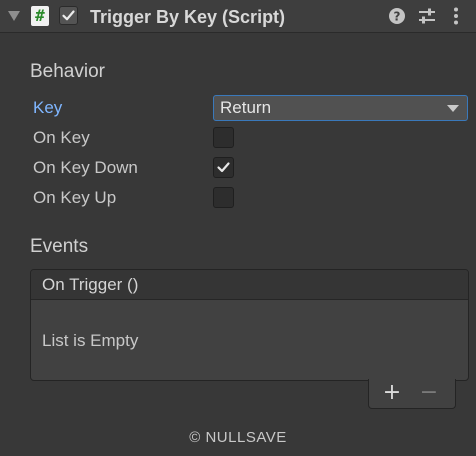 The height and width of the screenshot is (456, 476). What do you see at coordinates (392, 393) in the screenshot?
I see `add-button: +` at bounding box center [392, 393].